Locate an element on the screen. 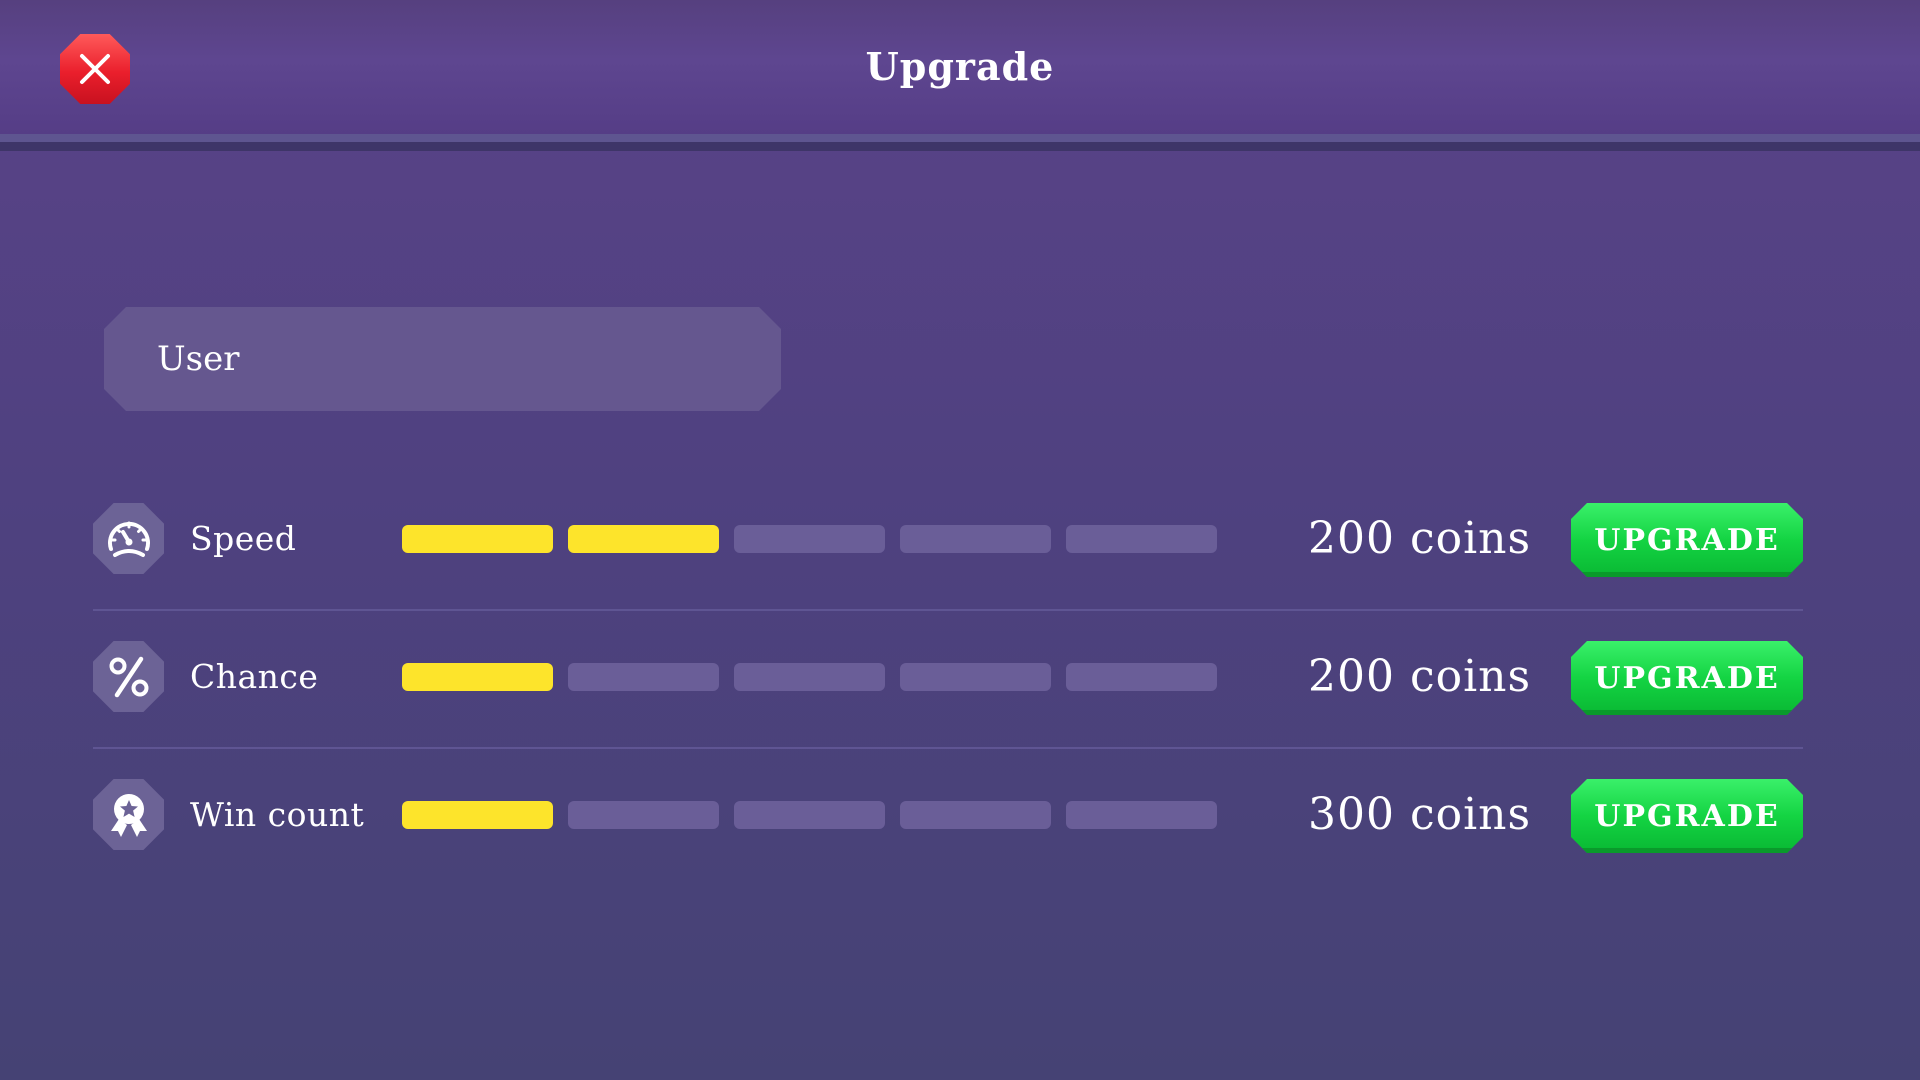  speedometer-icon is located at coordinates (128, 538).